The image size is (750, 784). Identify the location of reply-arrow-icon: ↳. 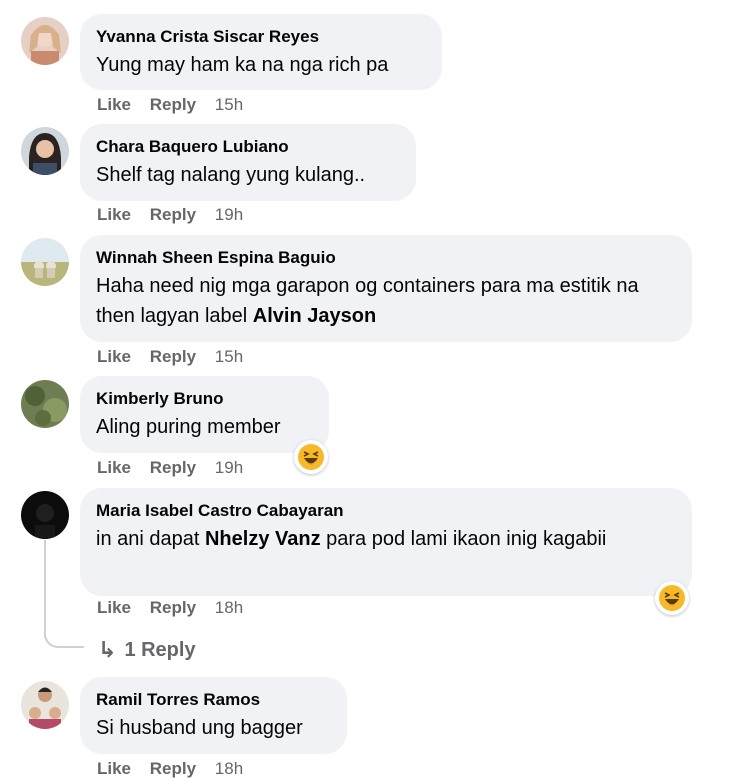
(107, 649).